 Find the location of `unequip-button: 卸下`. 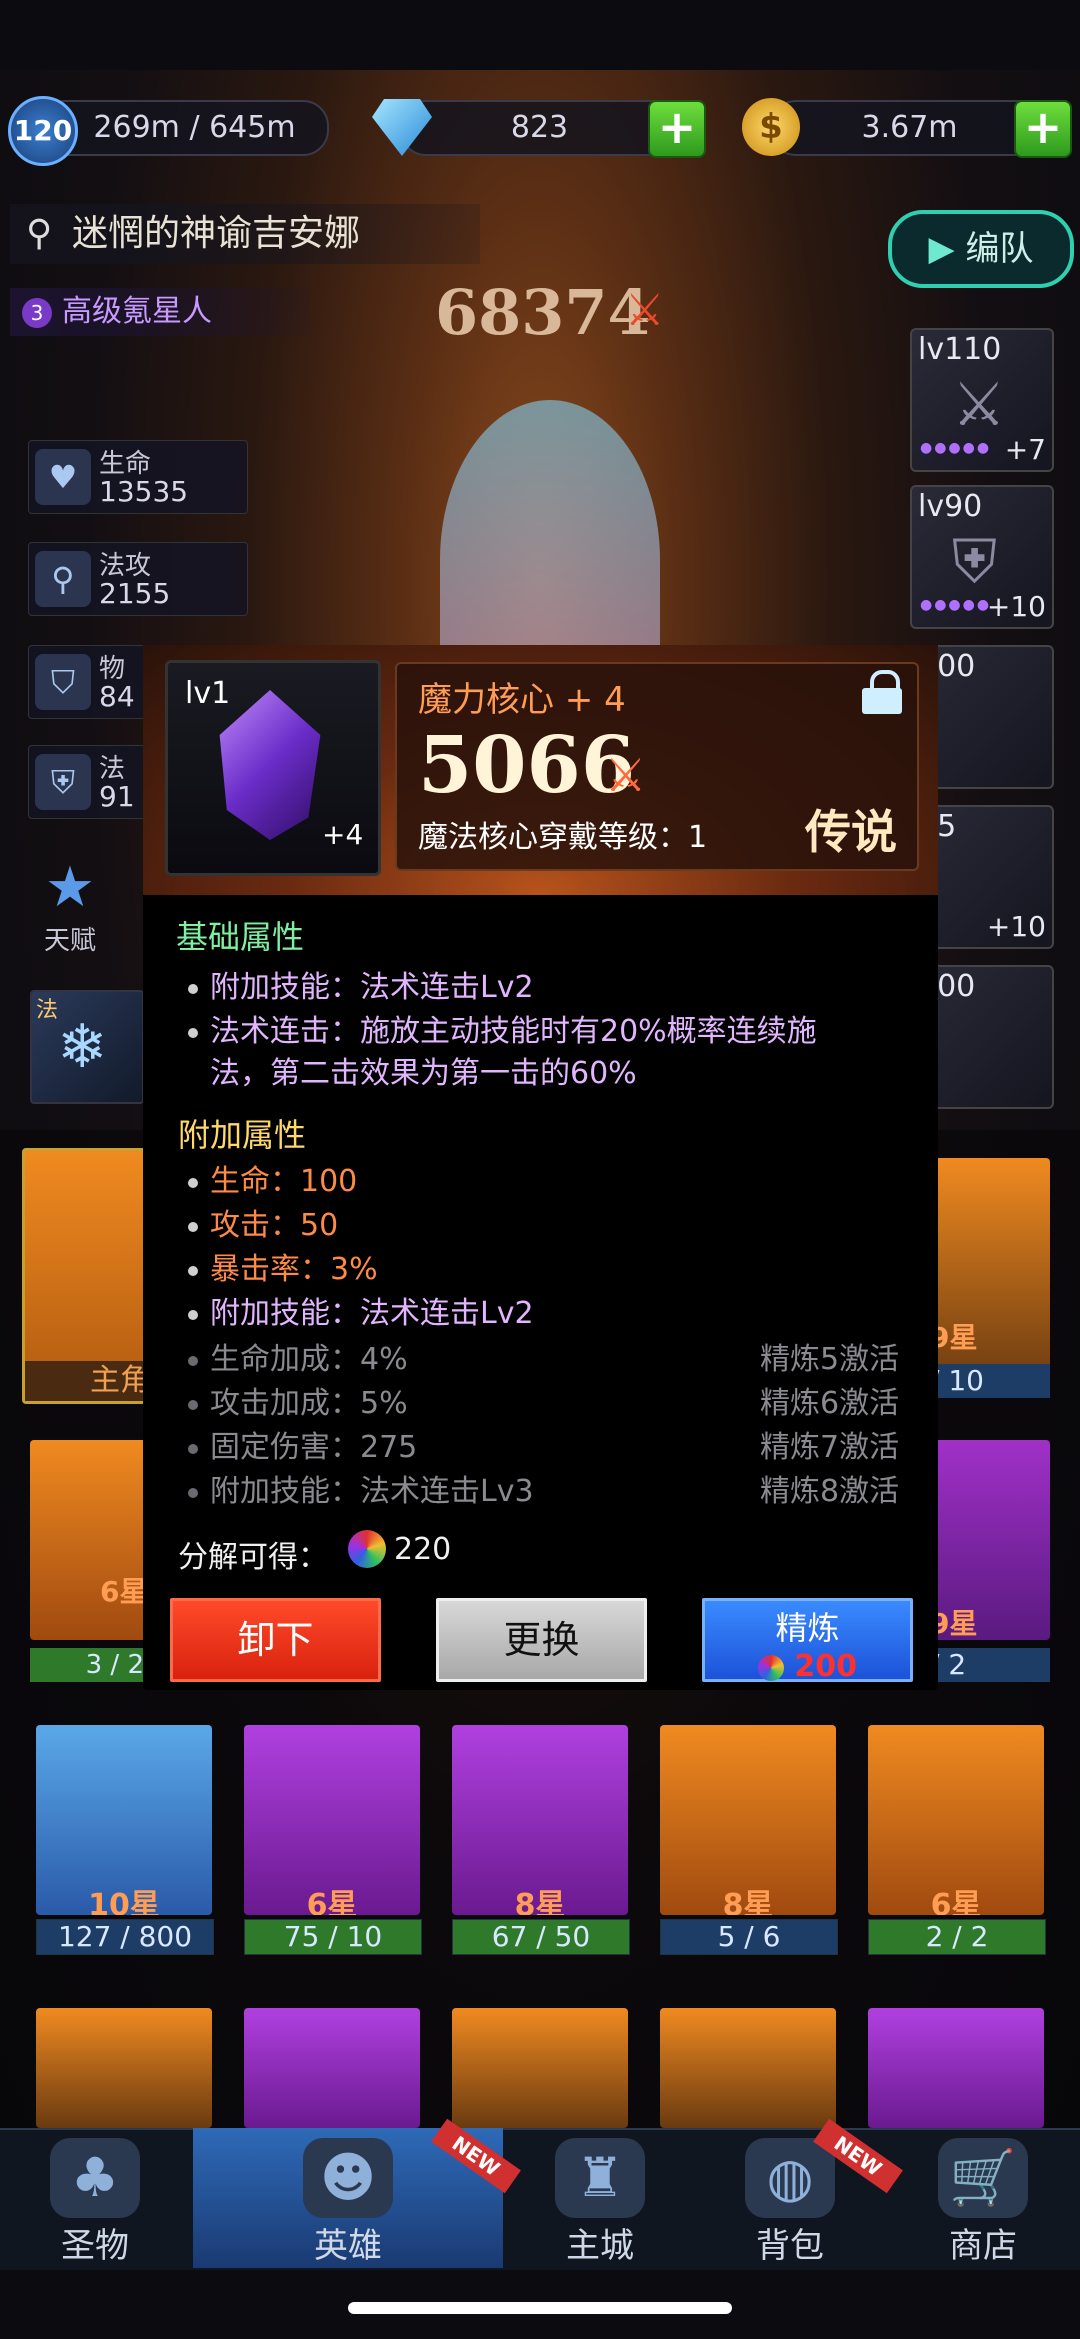

unequip-button: 卸下 is located at coordinates (275, 1640).